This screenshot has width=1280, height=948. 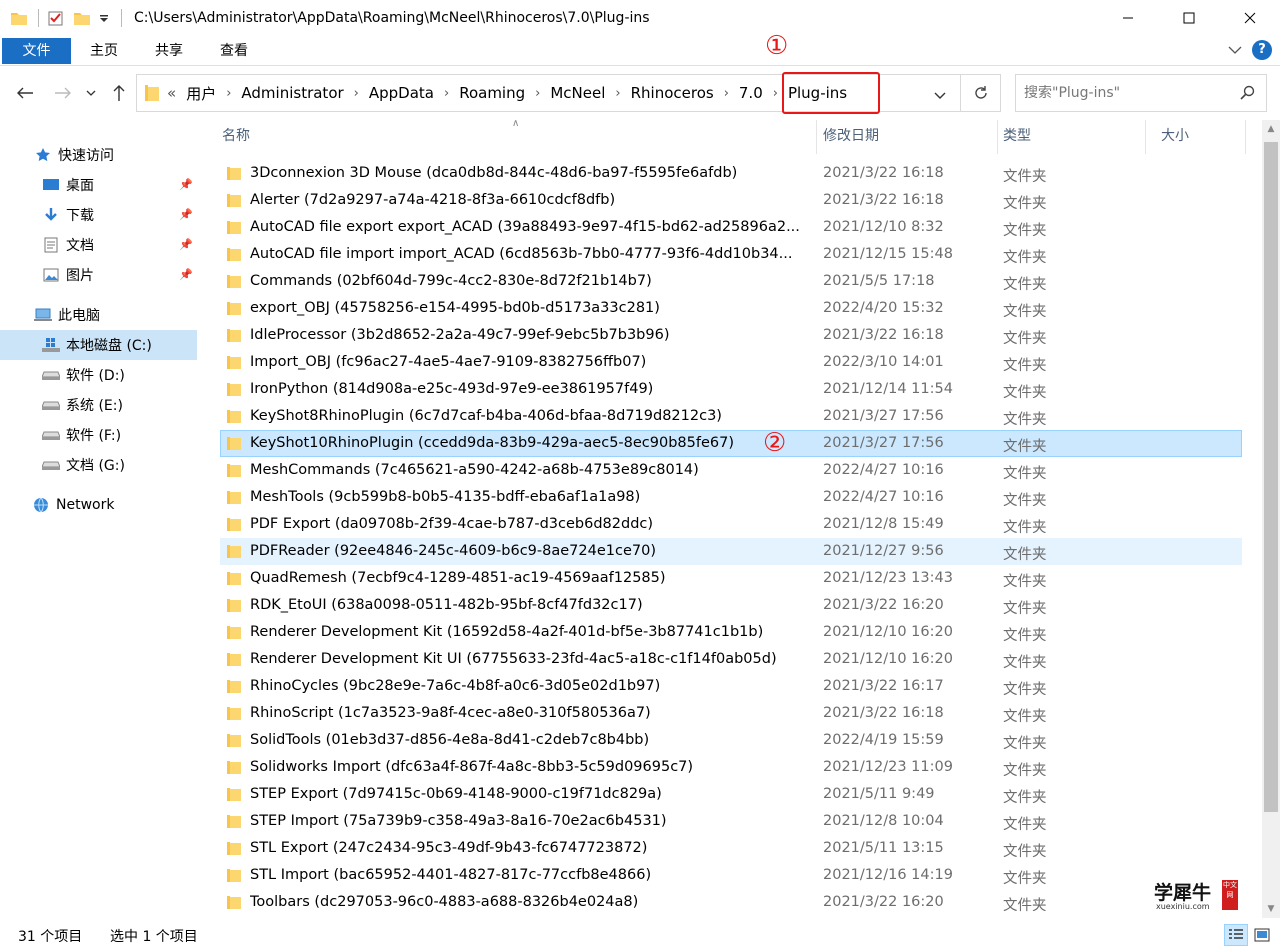 What do you see at coordinates (169, 51) in the screenshot?
I see `tab-share: 共享` at bounding box center [169, 51].